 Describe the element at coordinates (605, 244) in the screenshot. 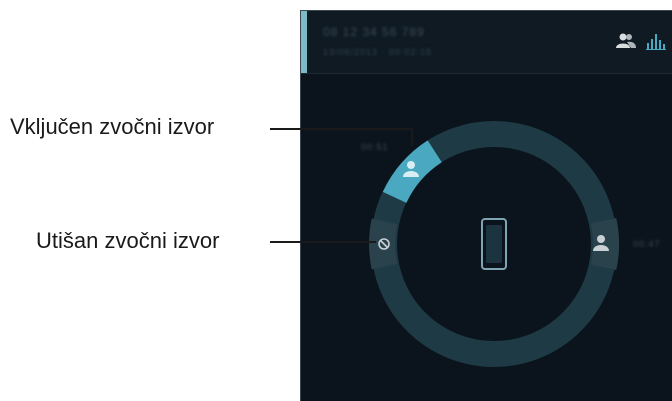

I see `right-source-segment` at that location.